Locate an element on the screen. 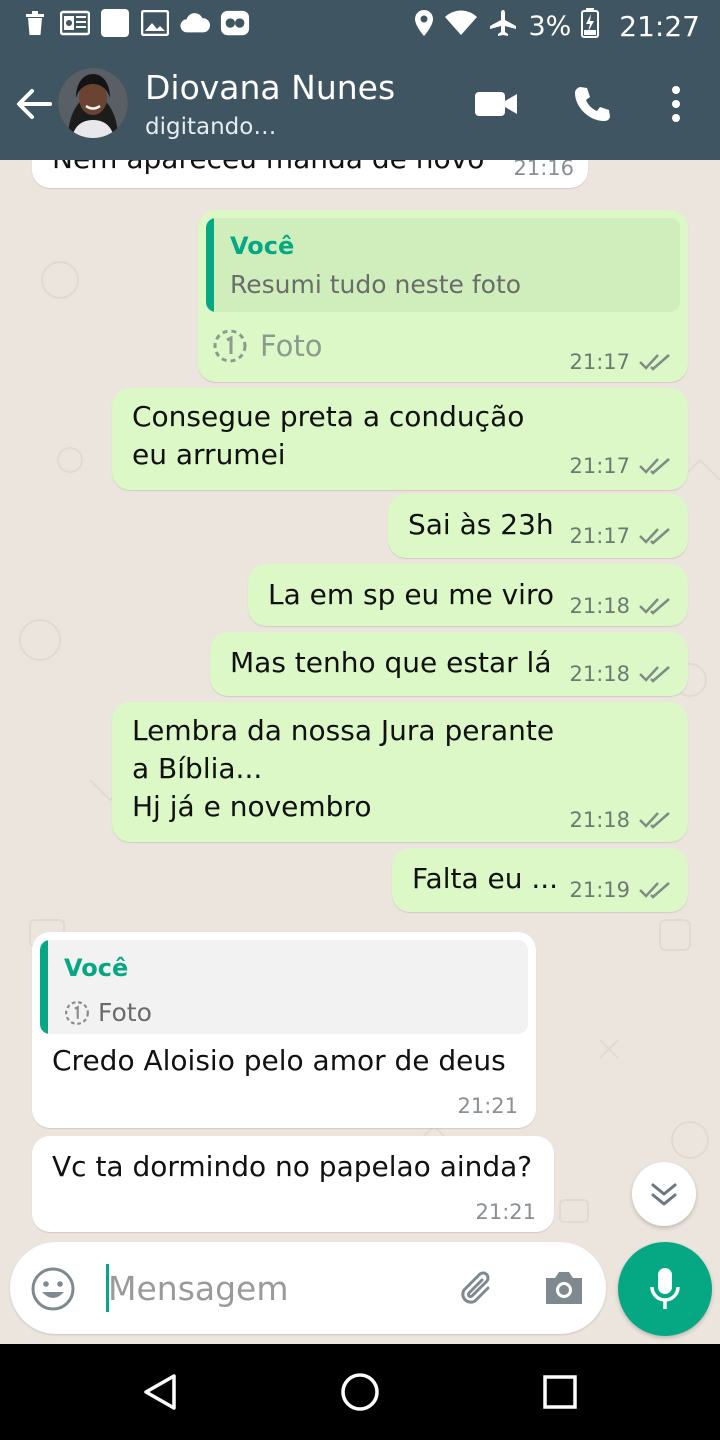 The height and width of the screenshot is (1440, 720). message-time: 21:21 is located at coordinates (487, 1106).